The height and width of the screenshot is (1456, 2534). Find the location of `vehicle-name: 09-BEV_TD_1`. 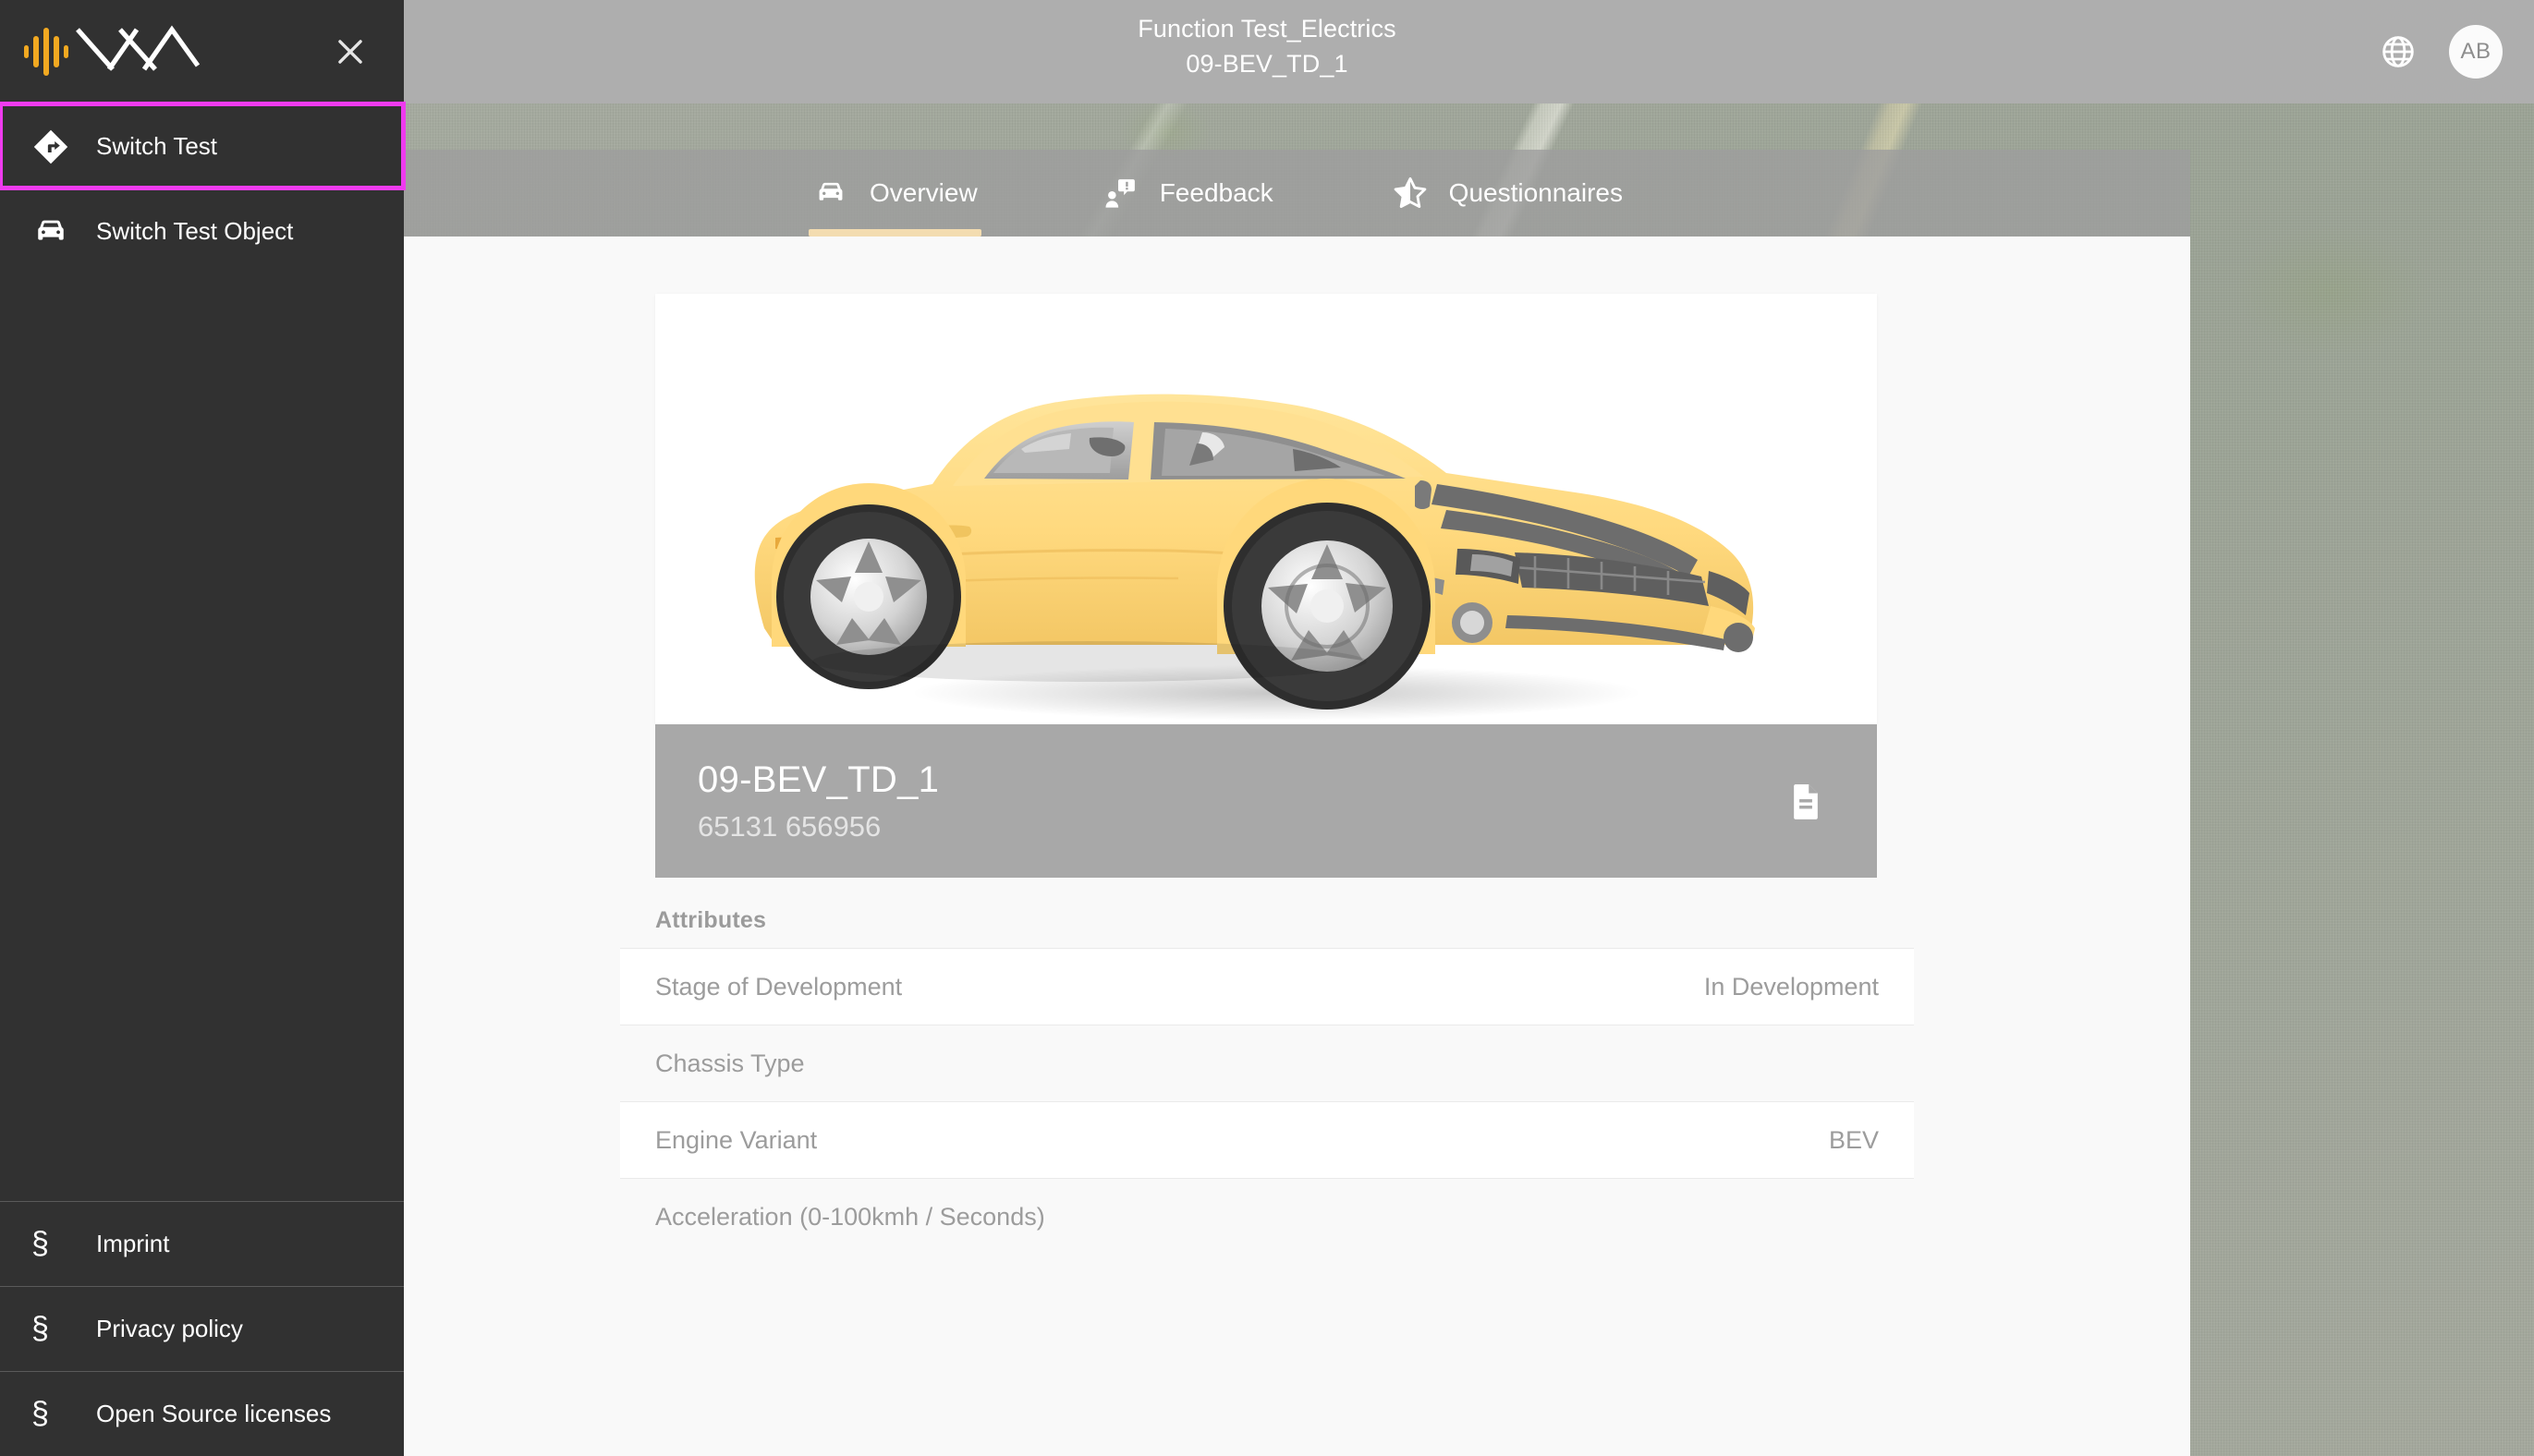

vehicle-name: 09-BEV_TD_1 is located at coordinates (819, 779).